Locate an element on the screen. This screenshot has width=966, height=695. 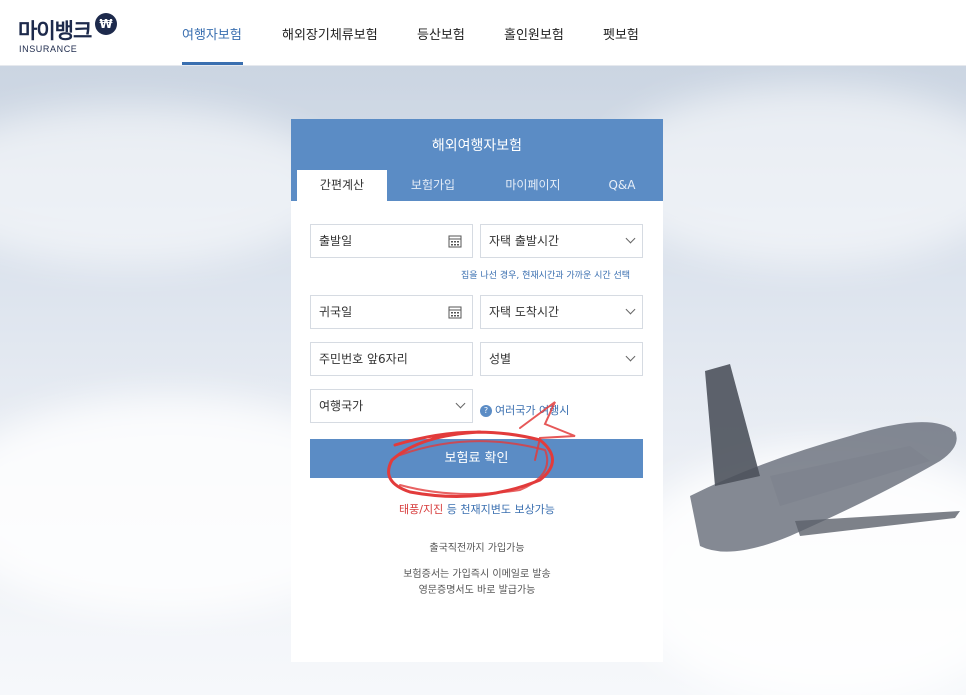
info-line: 영문증명서도 바로 발급가능 is located at coordinates (477, 590).